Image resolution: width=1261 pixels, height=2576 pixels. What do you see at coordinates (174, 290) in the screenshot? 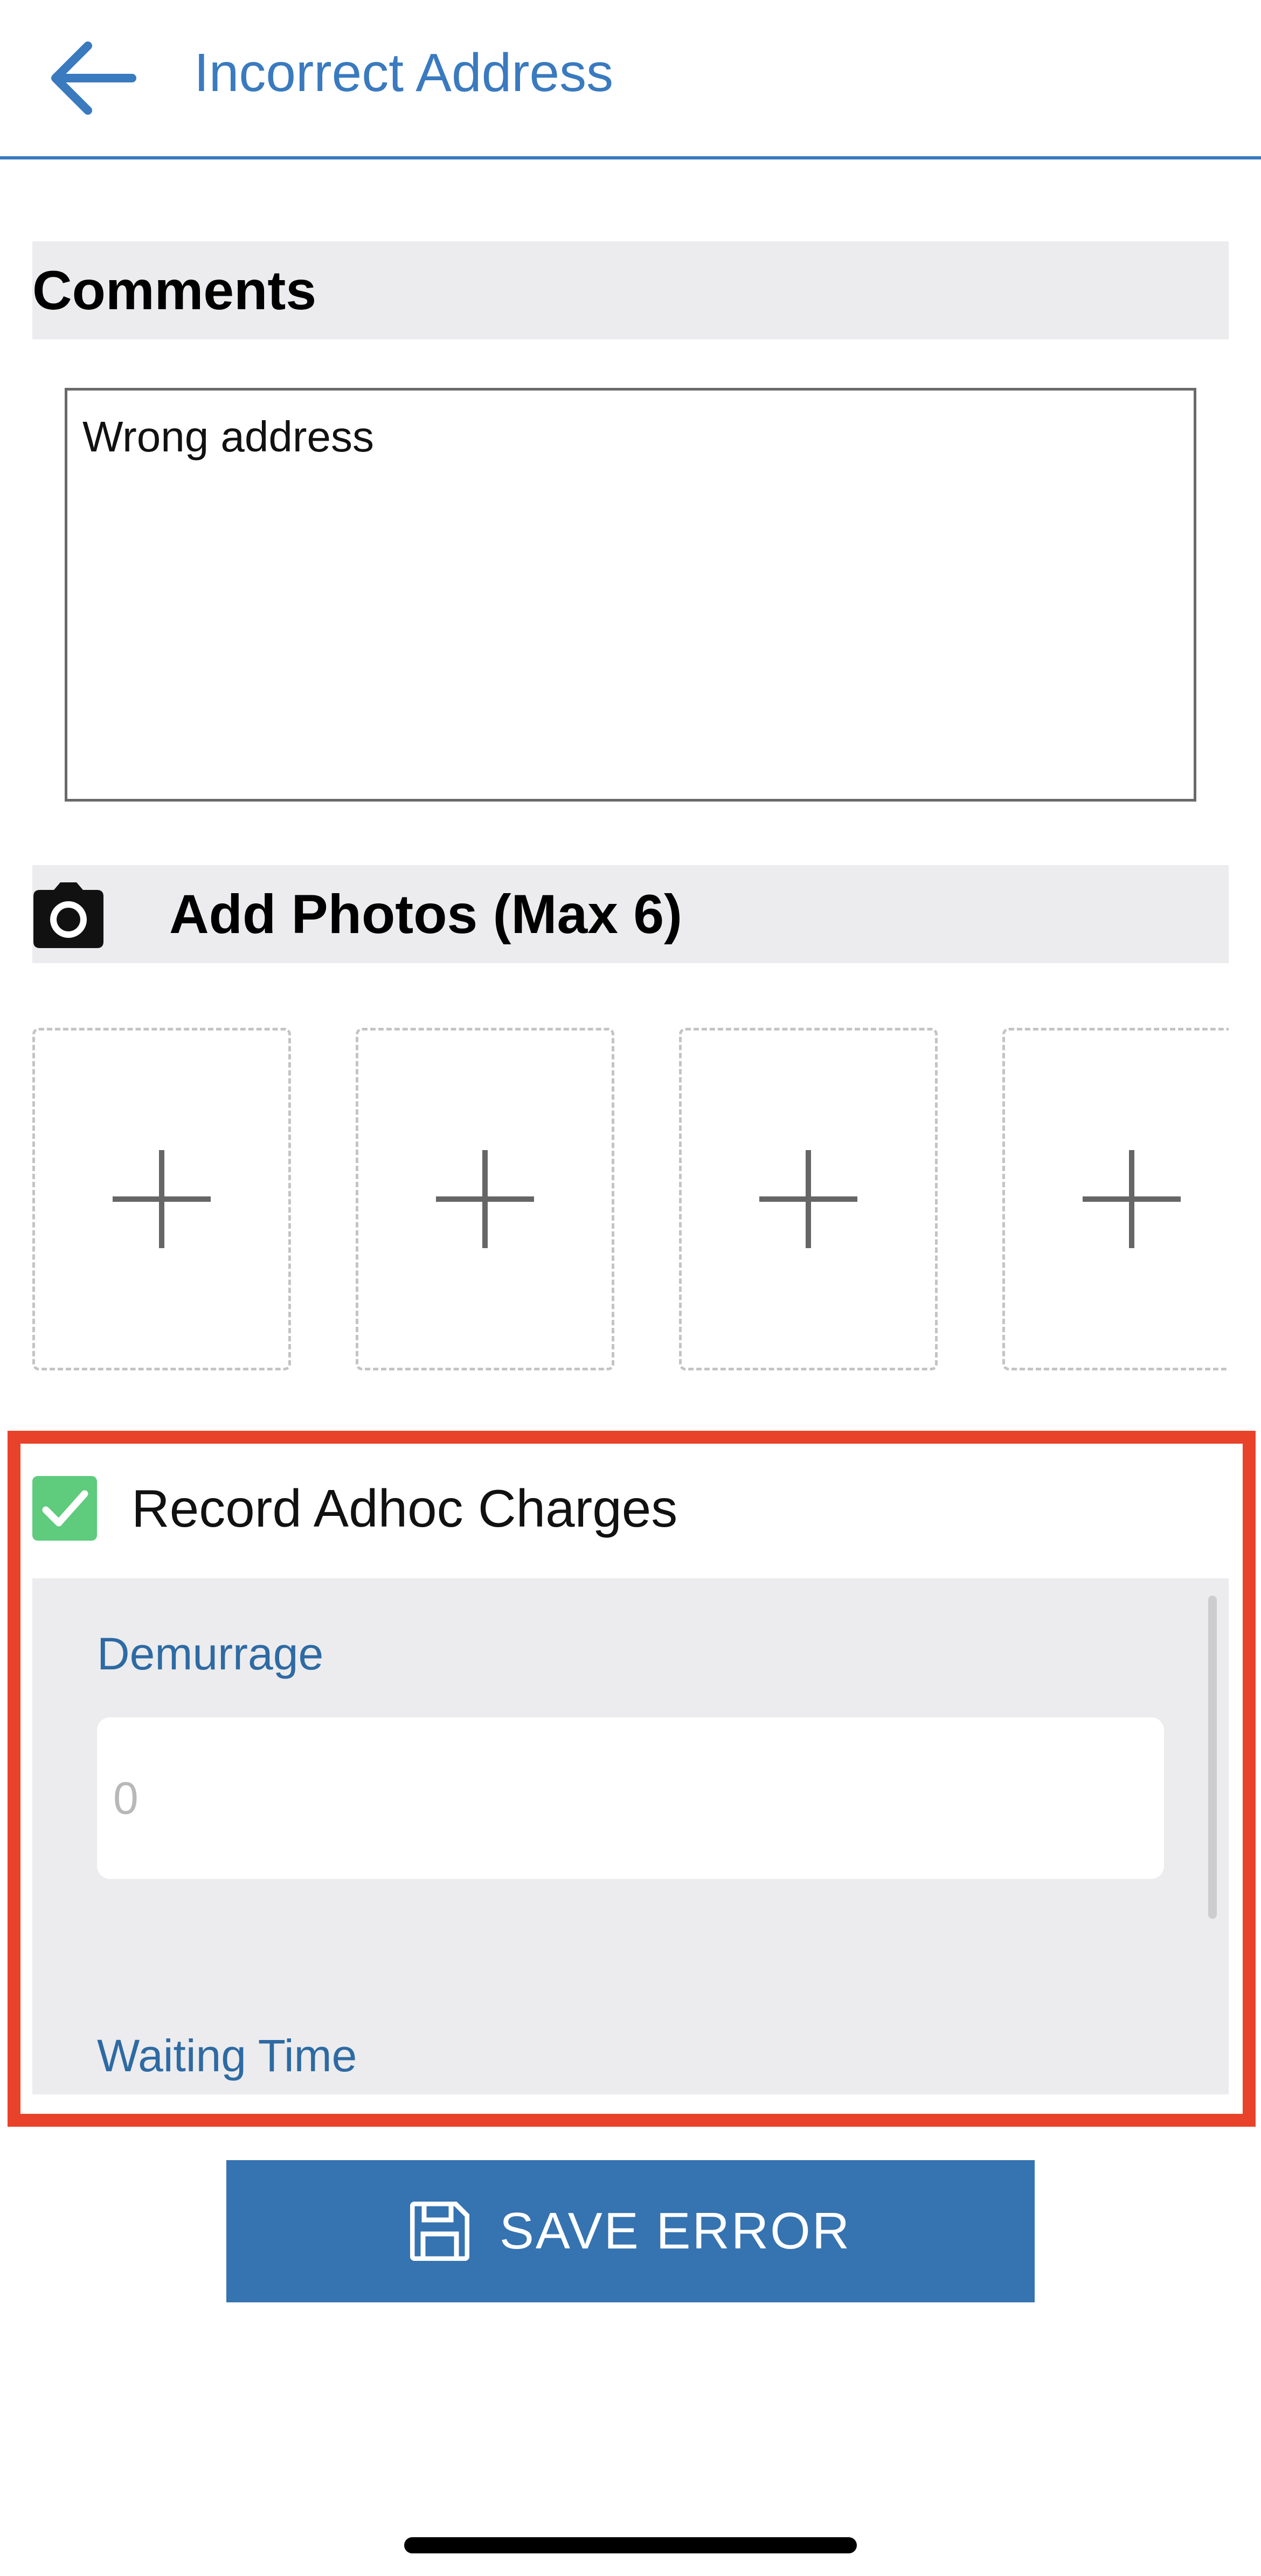
I see `comments-title: Comments` at bounding box center [174, 290].